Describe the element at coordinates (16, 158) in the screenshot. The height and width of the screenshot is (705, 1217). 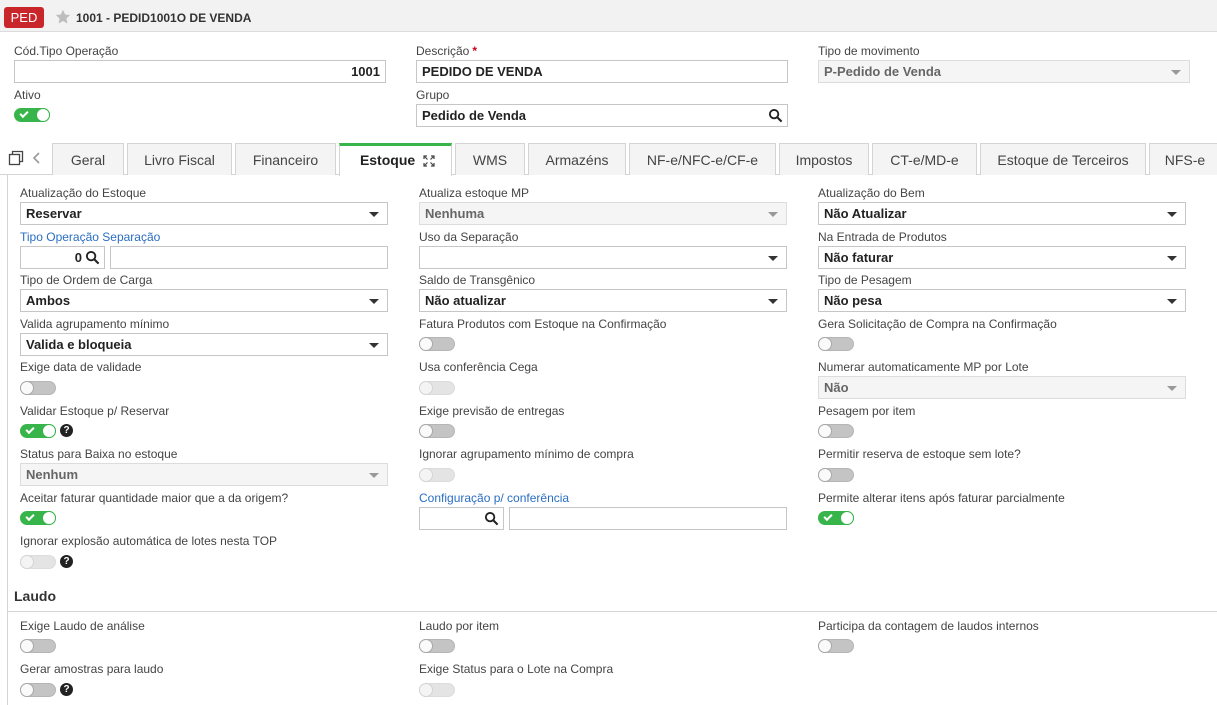
I see `copy-icon` at that location.